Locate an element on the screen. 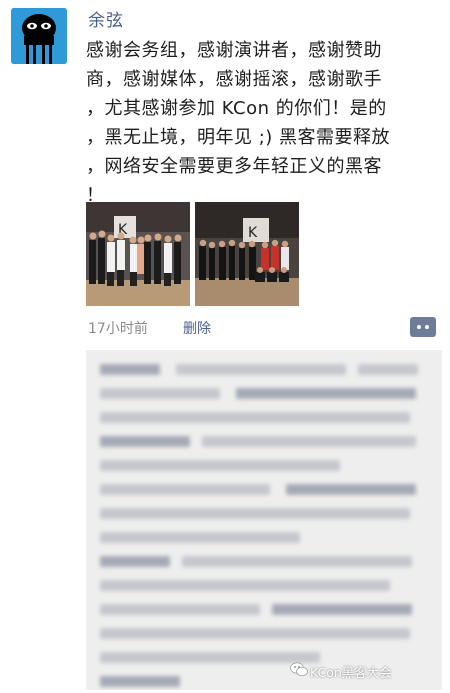 Image resolution: width=450 pixels, height=693 pixels. post-photo-2: K is located at coordinates (247, 254).